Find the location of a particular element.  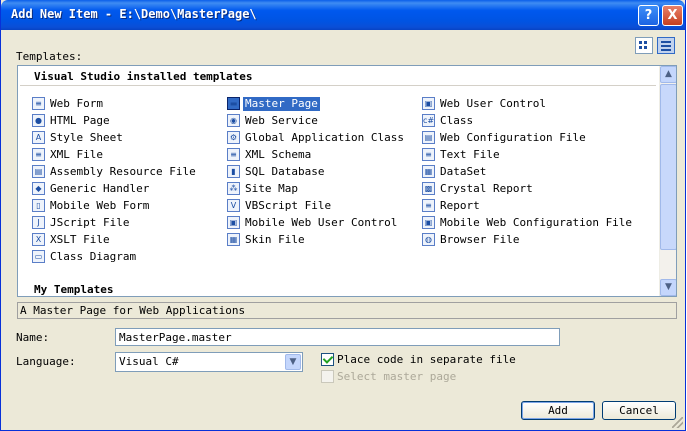

template-item-label: Style Sheet is located at coordinates (86, 137).